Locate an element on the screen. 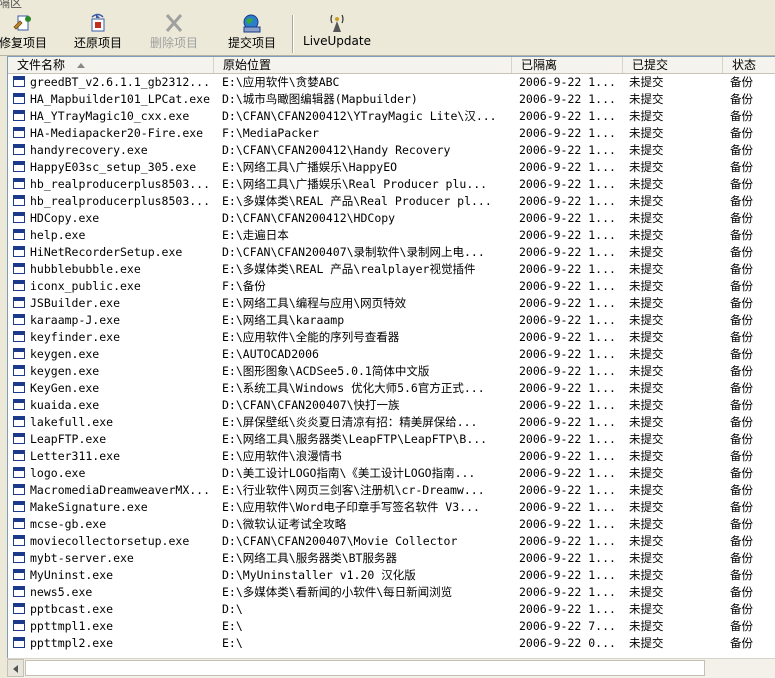 The width and height of the screenshot is (775, 678). cell-location: E:\AUTOCAD2006 is located at coordinates (270, 354).